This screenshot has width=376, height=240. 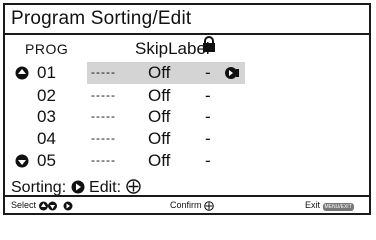 I want to click on enter-icon, so click(x=232, y=73).